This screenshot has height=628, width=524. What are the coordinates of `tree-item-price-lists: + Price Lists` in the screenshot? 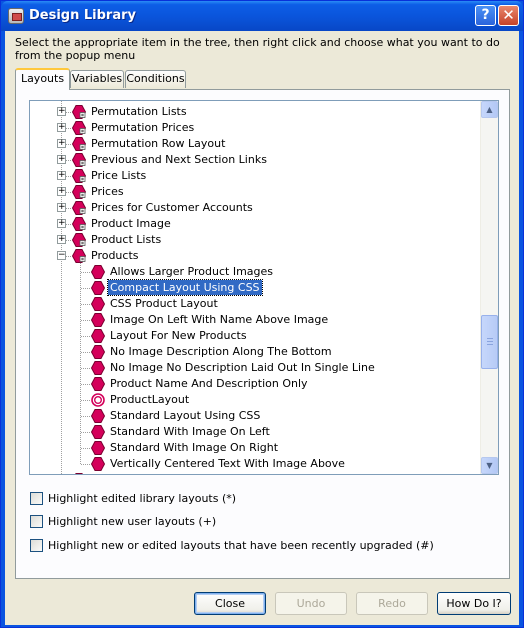 It's located at (255, 176).